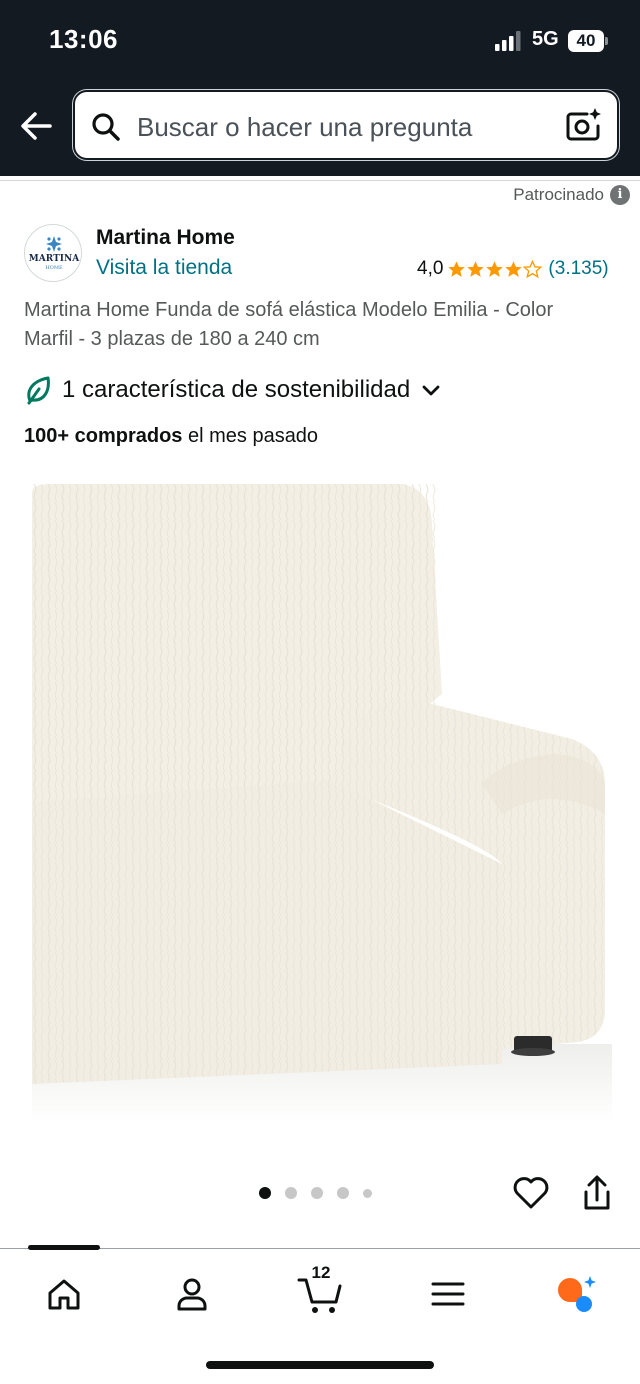  Describe the element at coordinates (83, 39) in the screenshot. I see `status-time: 13:06` at that location.